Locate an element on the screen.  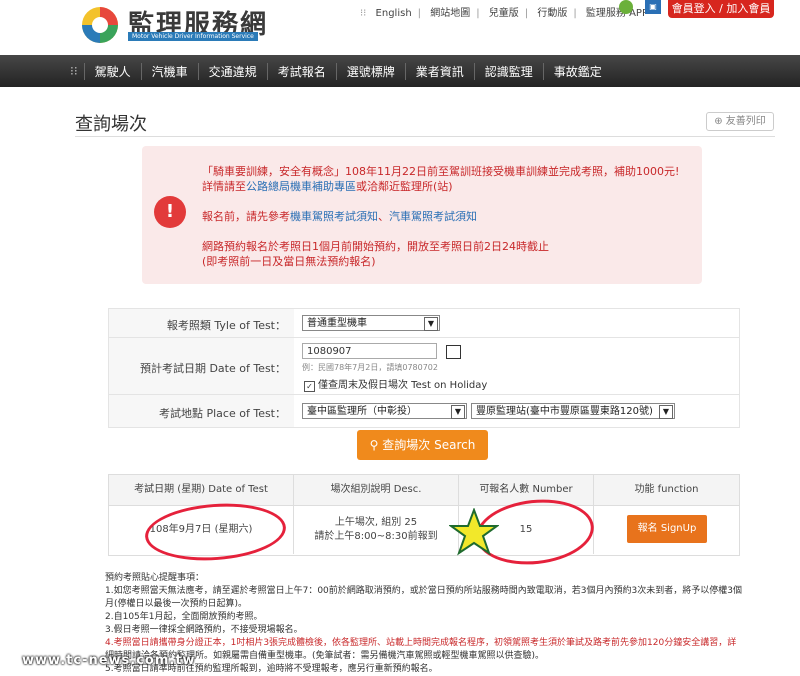
nav-item-business: 業者資訊 is located at coordinates (439, 71).